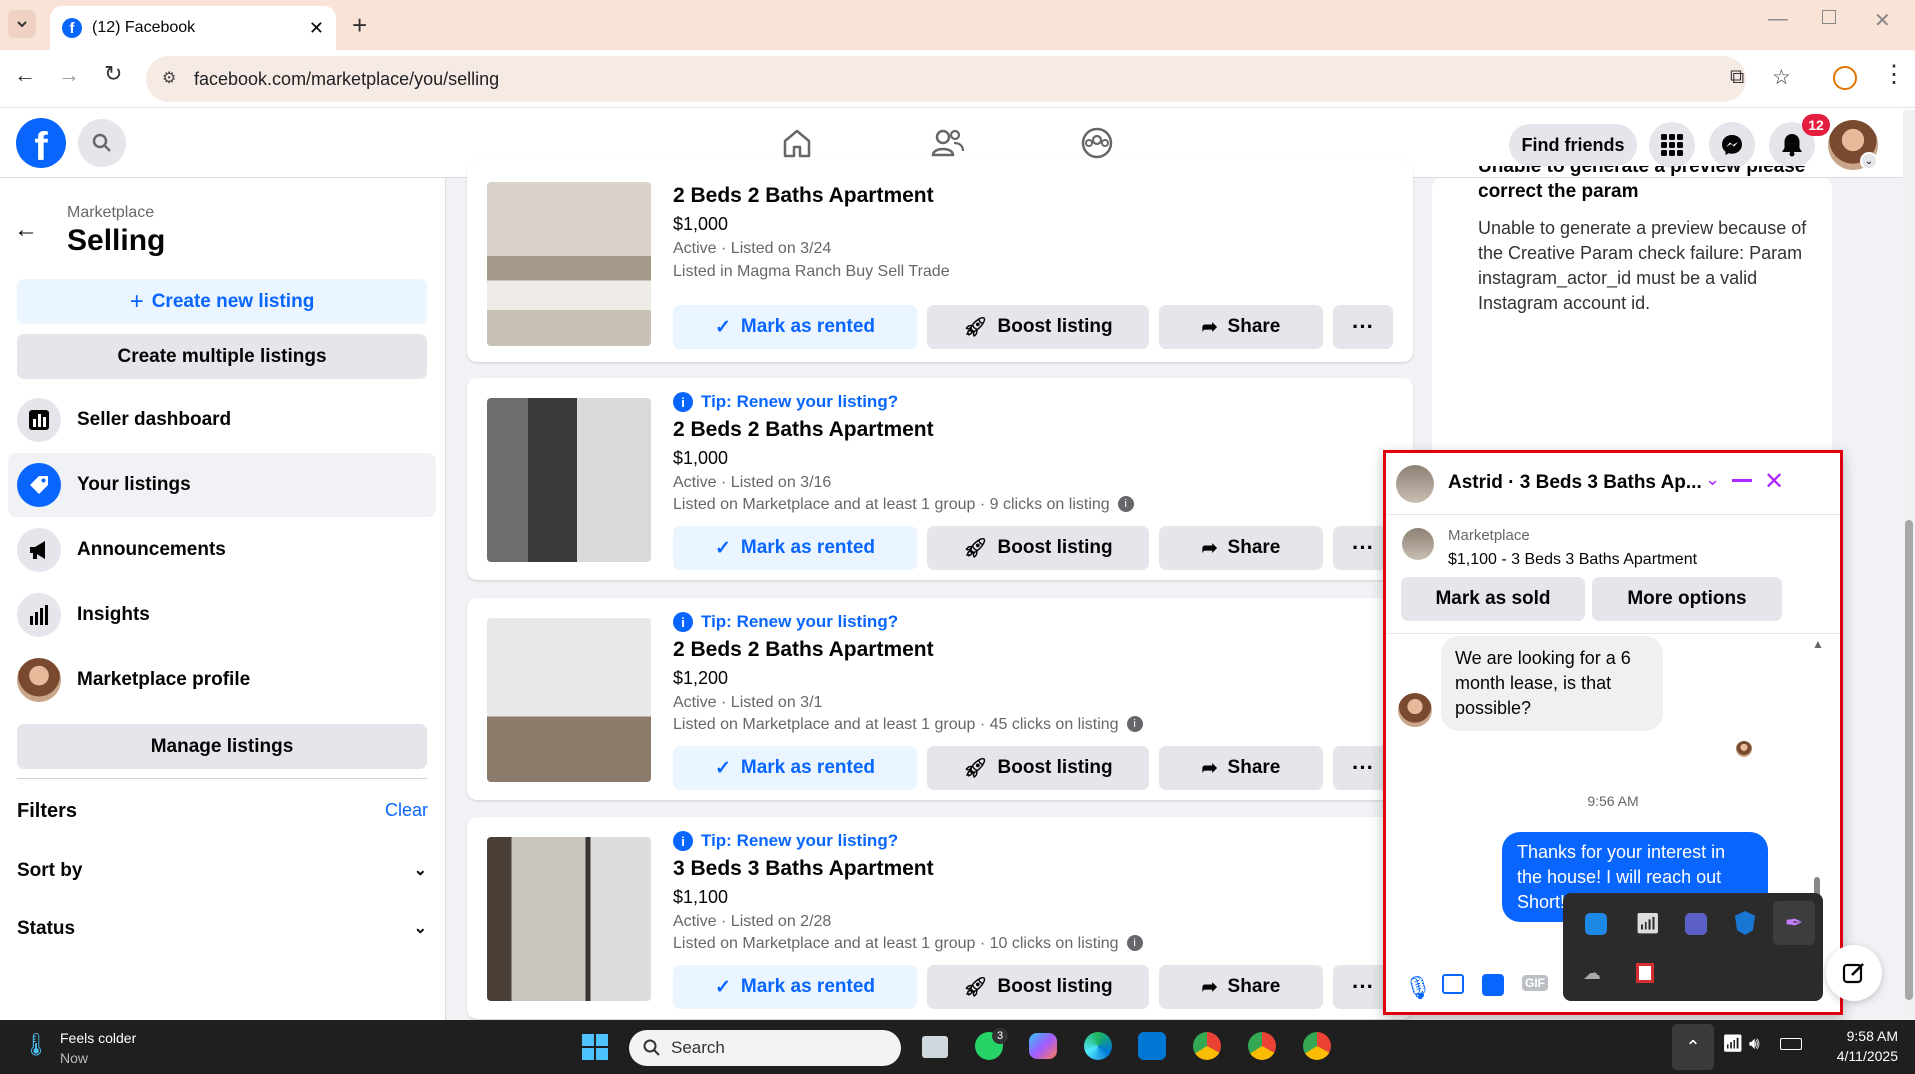 The height and width of the screenshot is (1074, 1915). What do you see at coordinates (1535, 983) in the screenshot?
I see `gif-icon: GIF` at bounding box center [1535, 983].